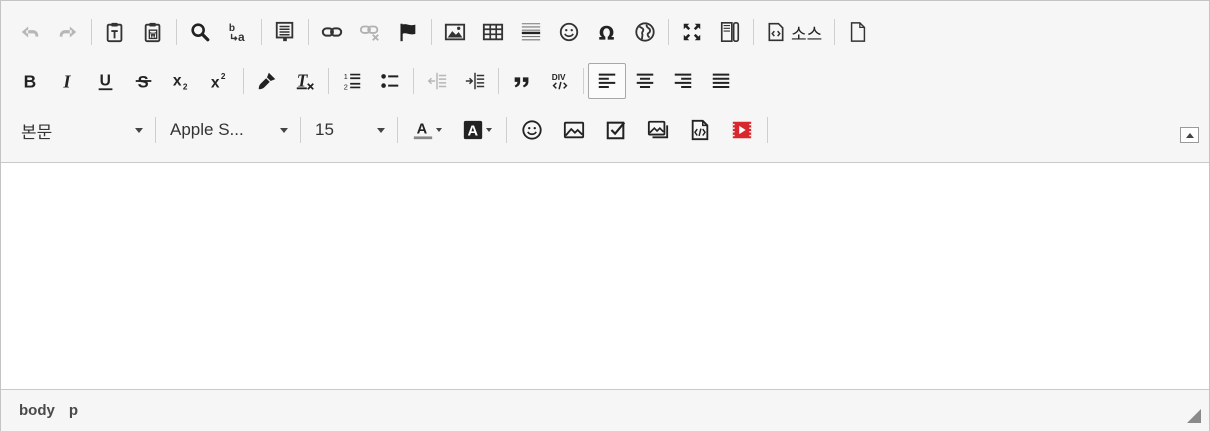 Image resolution: width=1210 pixels, height=431 pixels. Describe the element at coordinates (658, 130) in the screenshot. I see `gallery-button` at that location.